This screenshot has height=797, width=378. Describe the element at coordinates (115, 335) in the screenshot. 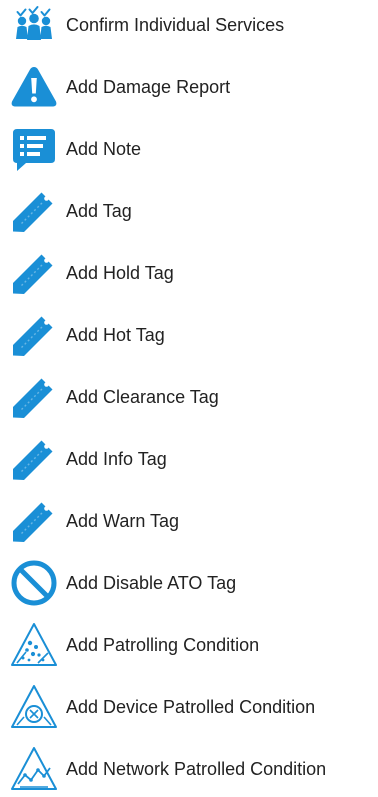

I see `menu-item-label: Add Hot Tag` at that location.